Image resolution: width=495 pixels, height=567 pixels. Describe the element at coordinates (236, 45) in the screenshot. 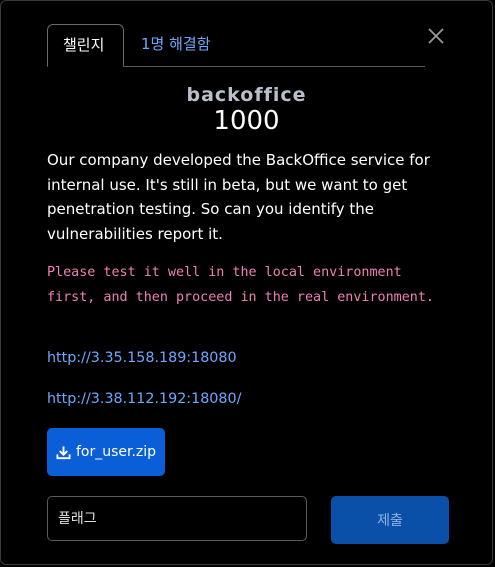

I see `tab-bar: 챌린지 1명 해결함` at that location.